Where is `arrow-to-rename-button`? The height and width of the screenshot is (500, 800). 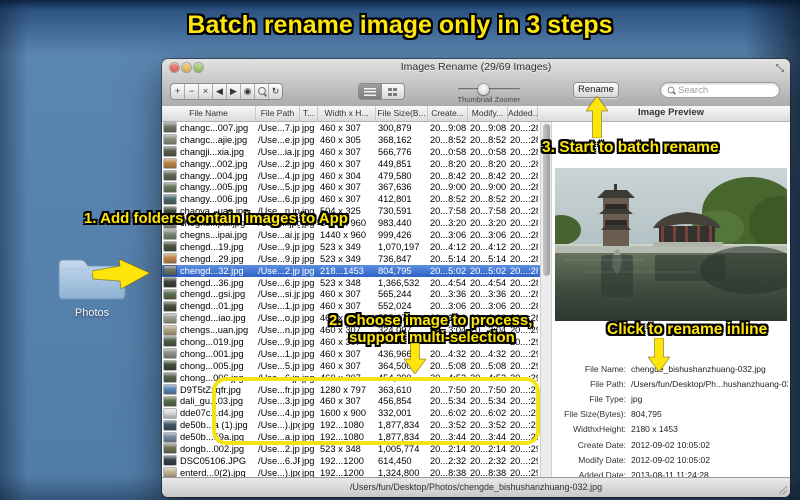
arrow-to-rename-button is located at coordinates (597, 117).